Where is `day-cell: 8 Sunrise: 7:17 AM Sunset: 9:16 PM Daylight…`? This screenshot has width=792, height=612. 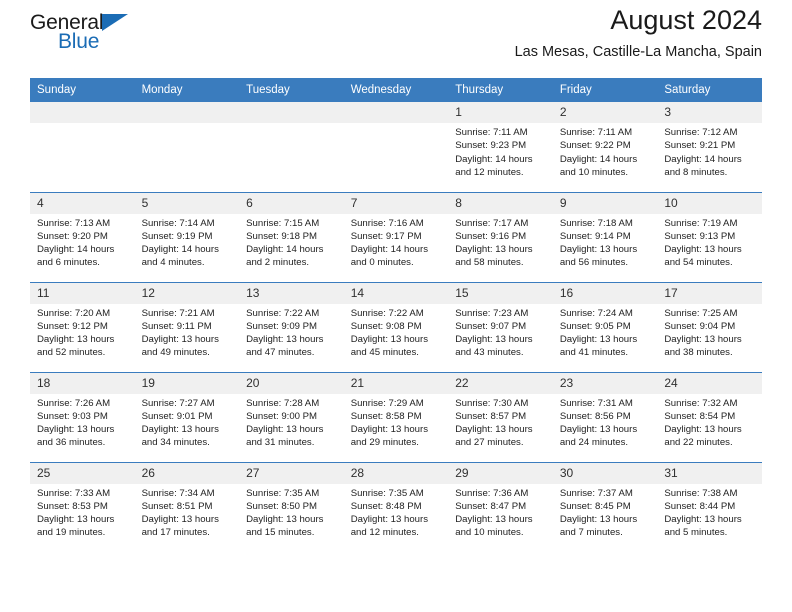 day-cell: 8 Sunrise: 7:17 AM Sunset: 9:16 PM Daylight… is located at coordinates (500, 236).